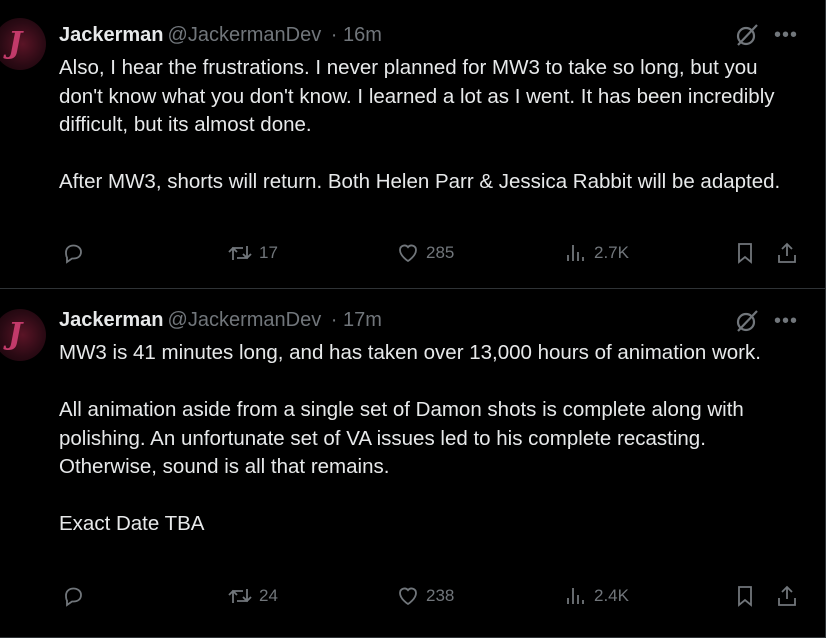 This screenshot has width=826, height=638. I want to click on tweet-header: Jackerman @JackermanDev · 17m, so click(220, 320).